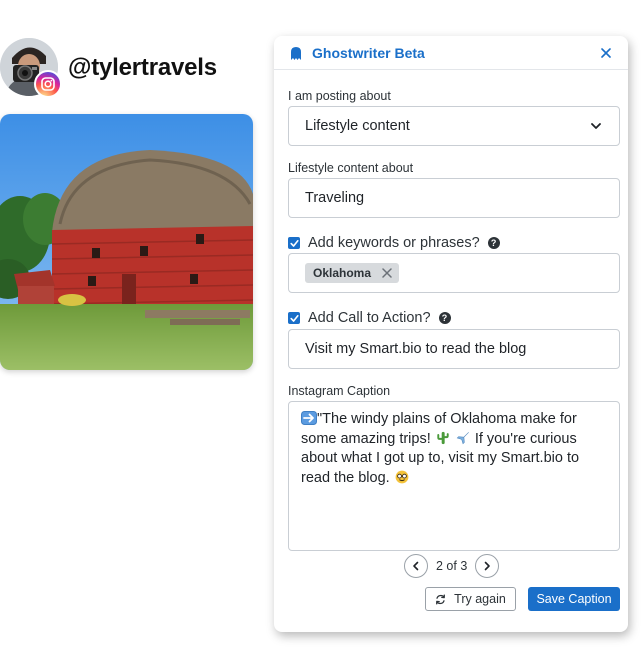  I want to click on keywords-input: Oklahoma, so click(454, 273).